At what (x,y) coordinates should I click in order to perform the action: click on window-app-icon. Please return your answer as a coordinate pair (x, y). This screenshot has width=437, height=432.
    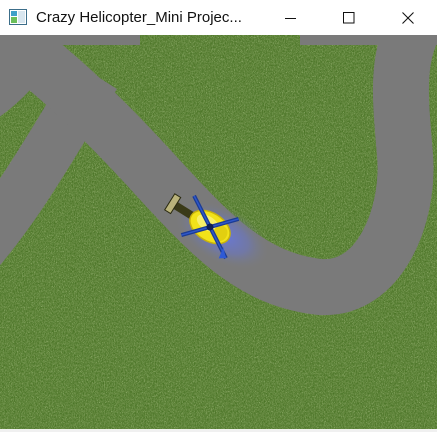
    Looking at the image, I should click on (18, 17).